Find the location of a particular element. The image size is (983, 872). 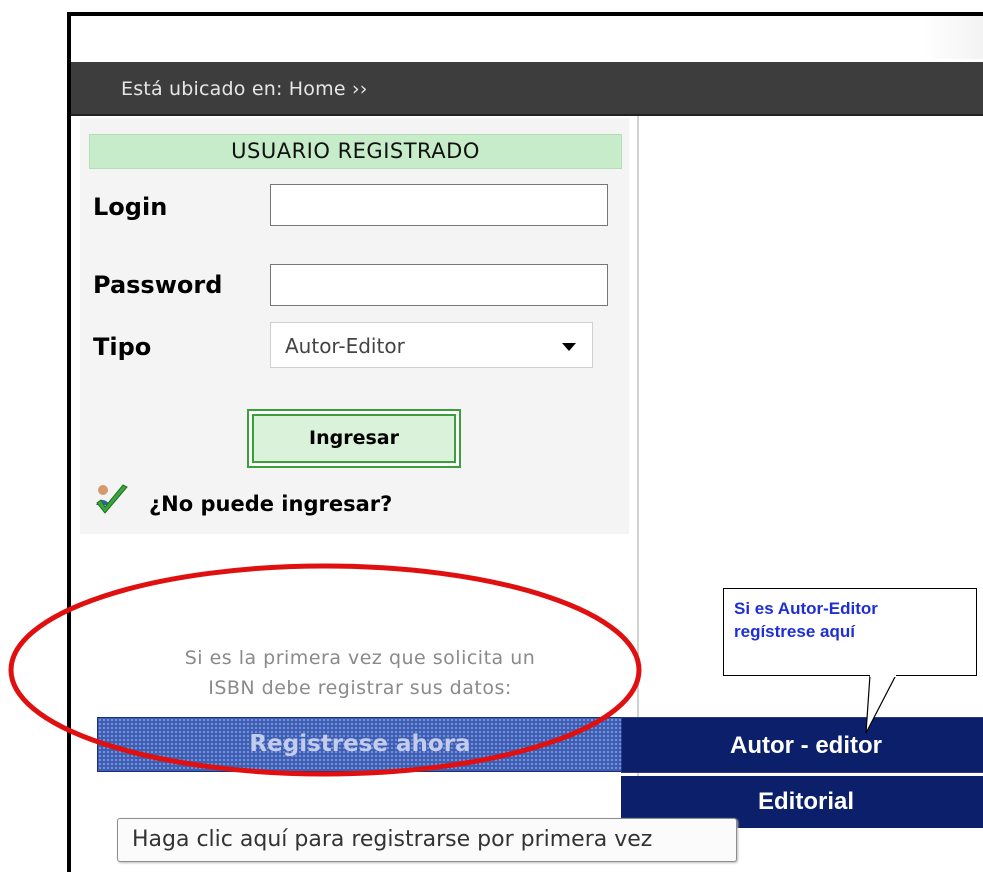

callout-pointer is located at coordinates (881, 704).